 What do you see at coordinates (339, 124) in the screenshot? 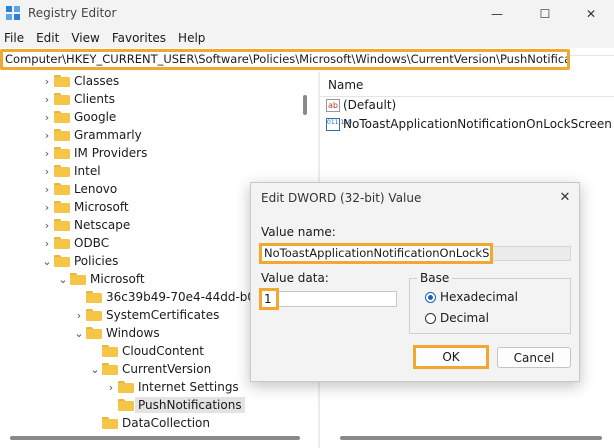
I see `dword-value-icon: 011 110` at bounding box center [339, 124].